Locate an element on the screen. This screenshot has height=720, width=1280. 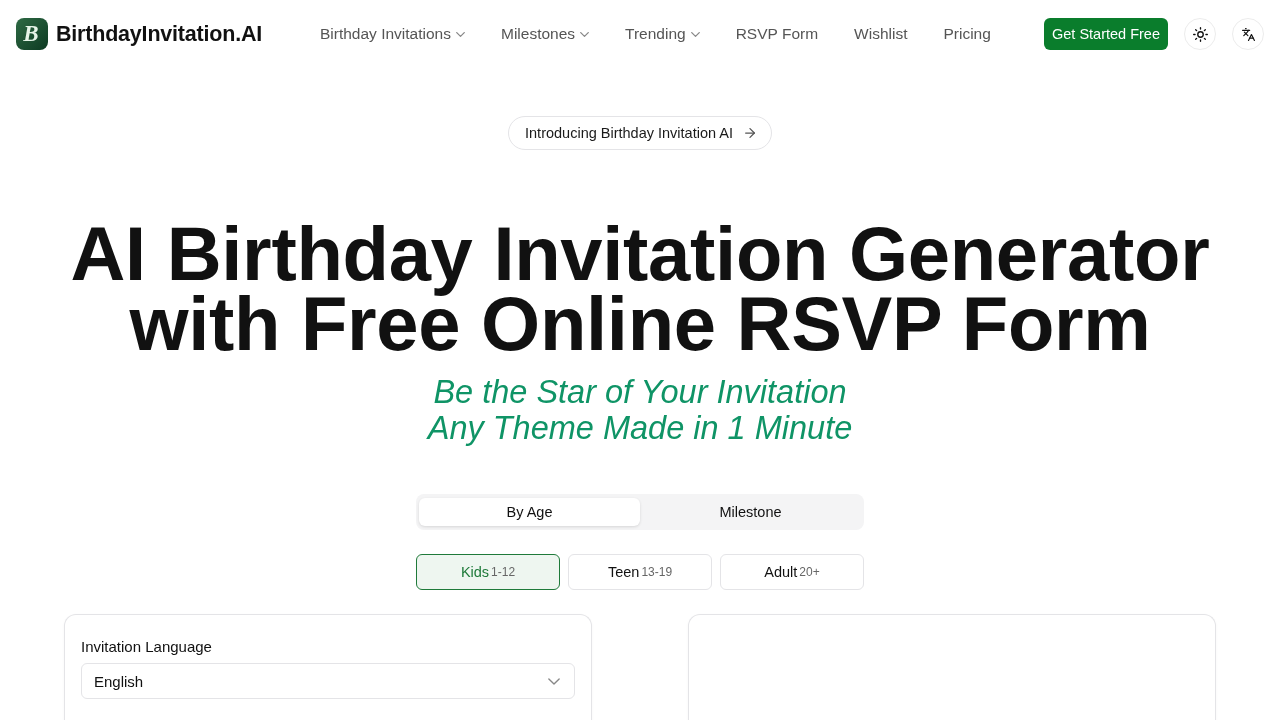
get-started-button: Get Started Free is located at coordinates (1106, 34).